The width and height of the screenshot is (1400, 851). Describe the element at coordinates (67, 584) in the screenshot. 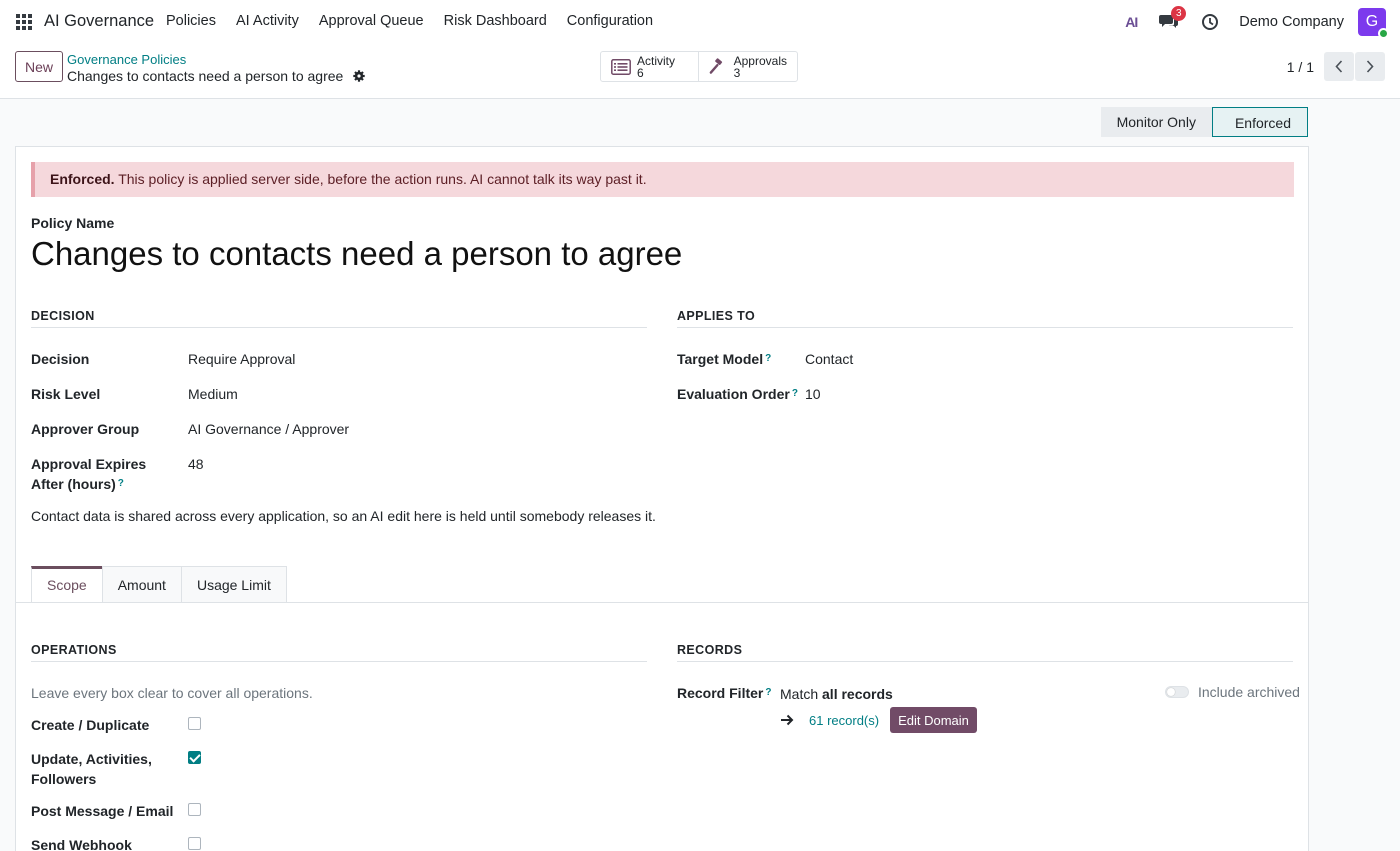

I see `tab-scope: Scope` at that location.